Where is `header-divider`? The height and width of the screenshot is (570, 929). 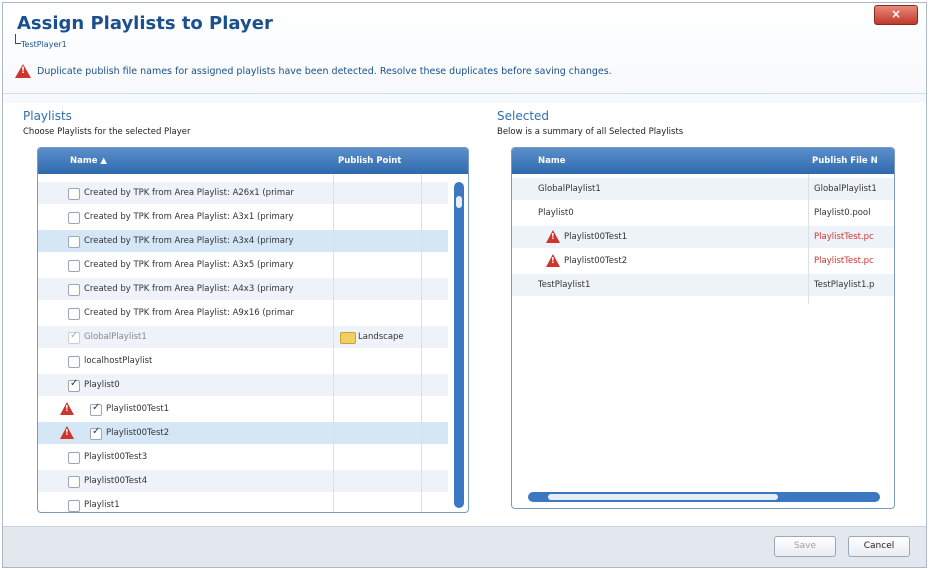 header-divider is located at coordinates (464, 93).